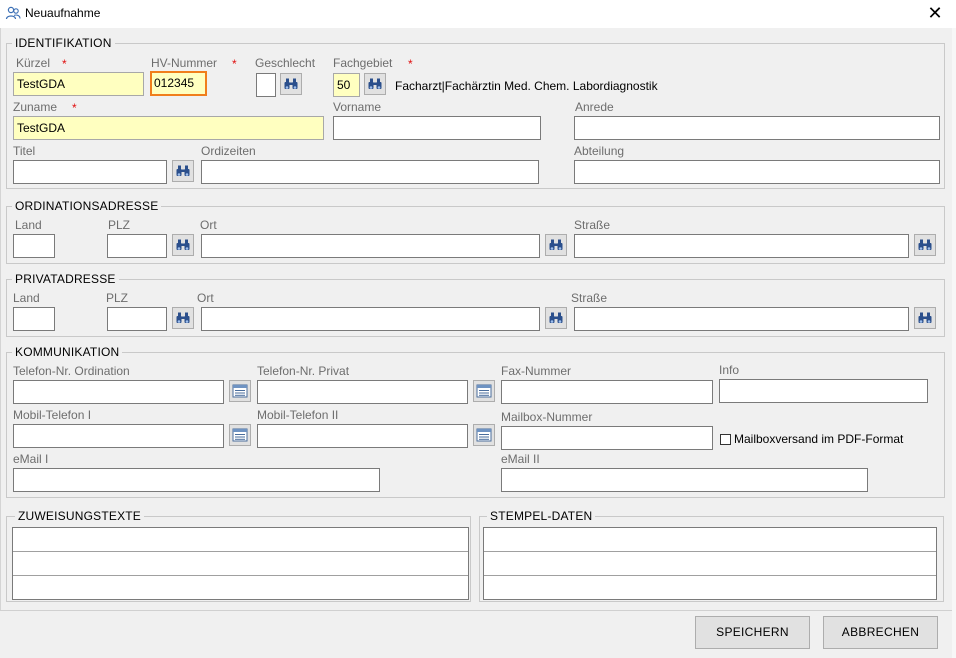 This screenshot has width=956, height=658. I want to click on legend-ordinationsadresse: ORDINATIONSADRESSE, so click(87, 206).